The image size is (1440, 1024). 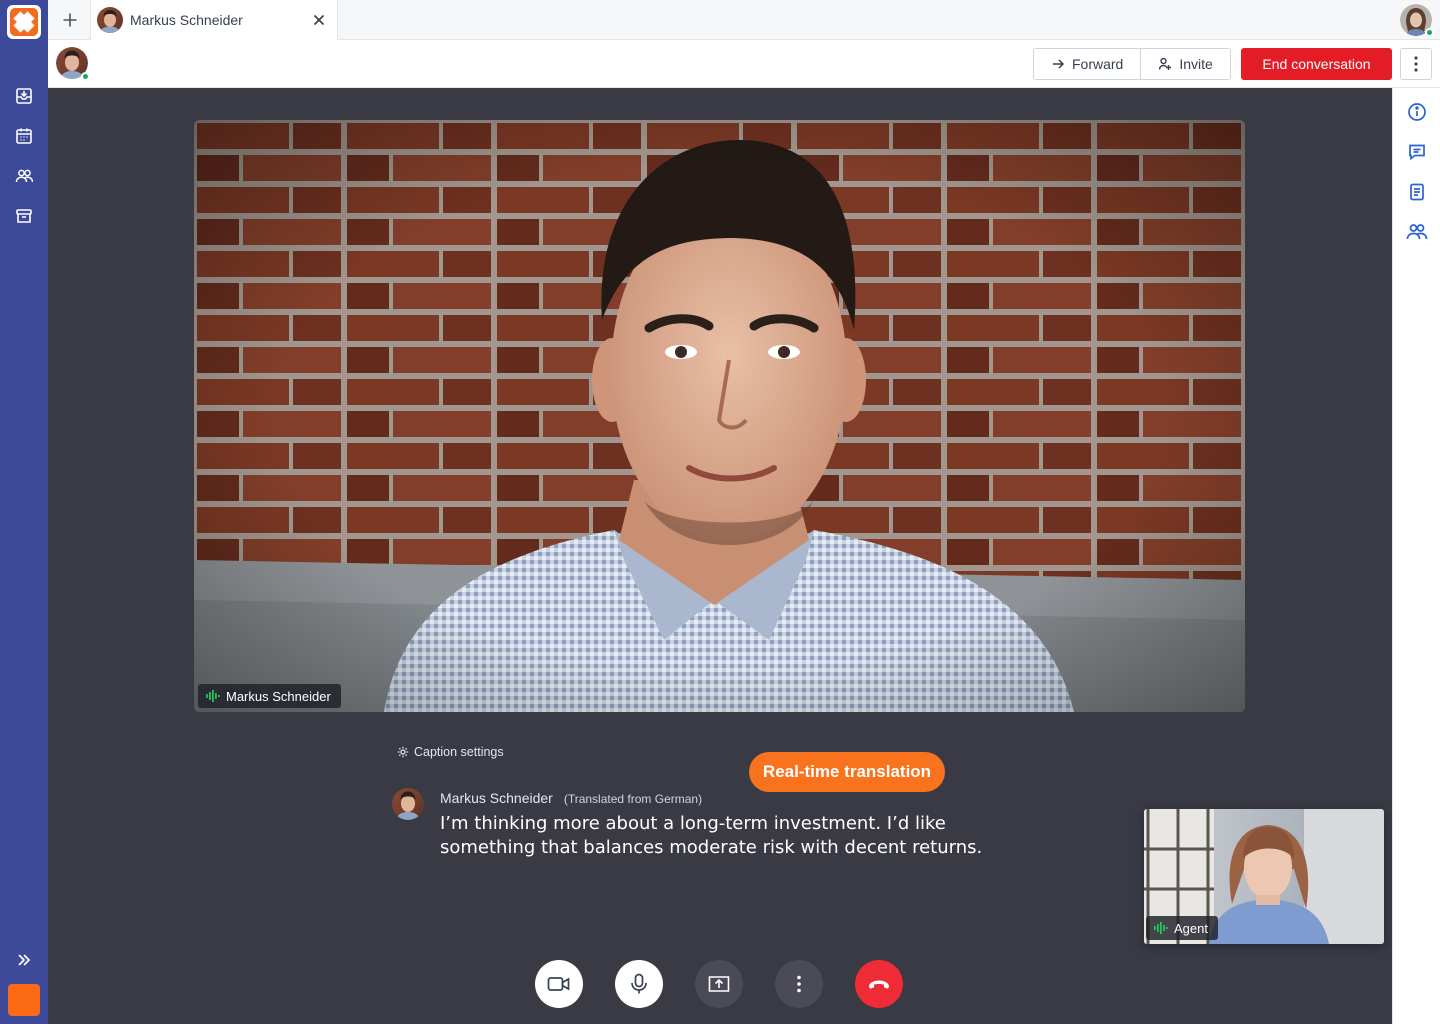 I want to click on toggle-camera-button, so click(x=559, y=984).